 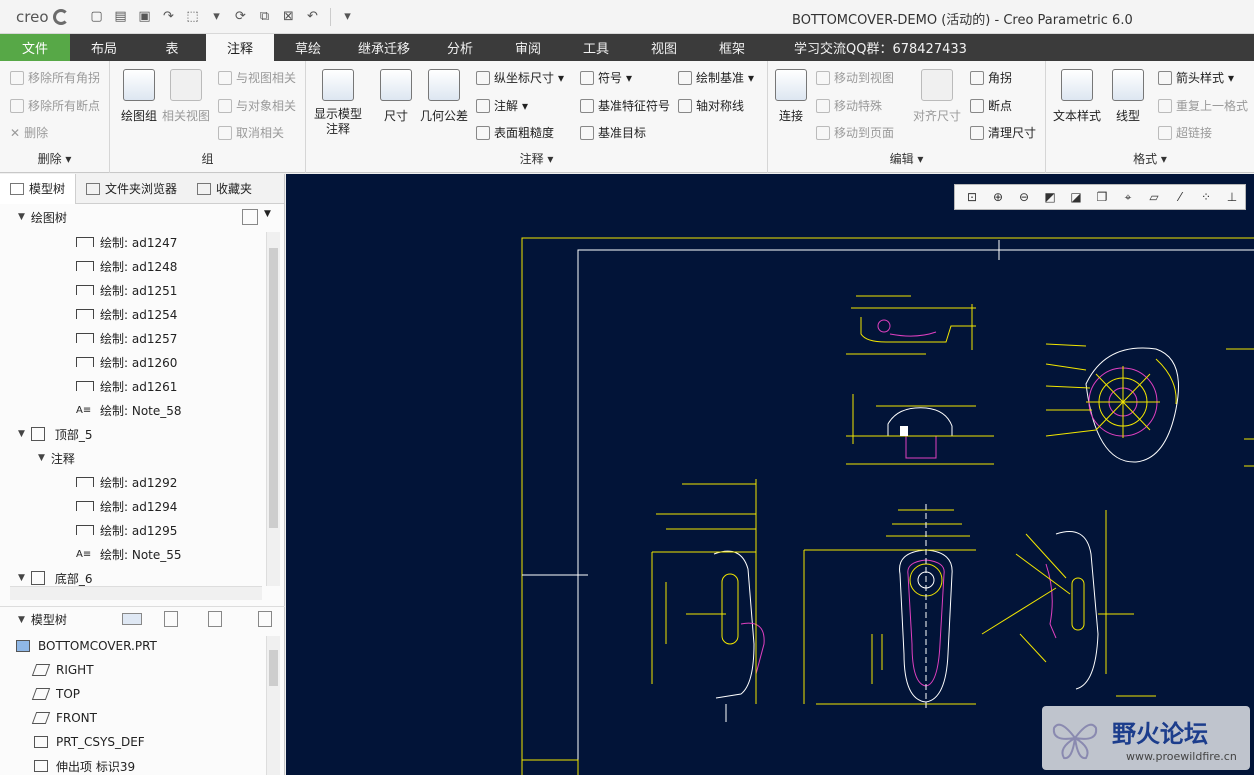 What do you see at coordinates (215, 619) in the screenshot?
I see `settings-icon` at bounding box center [215, 619].